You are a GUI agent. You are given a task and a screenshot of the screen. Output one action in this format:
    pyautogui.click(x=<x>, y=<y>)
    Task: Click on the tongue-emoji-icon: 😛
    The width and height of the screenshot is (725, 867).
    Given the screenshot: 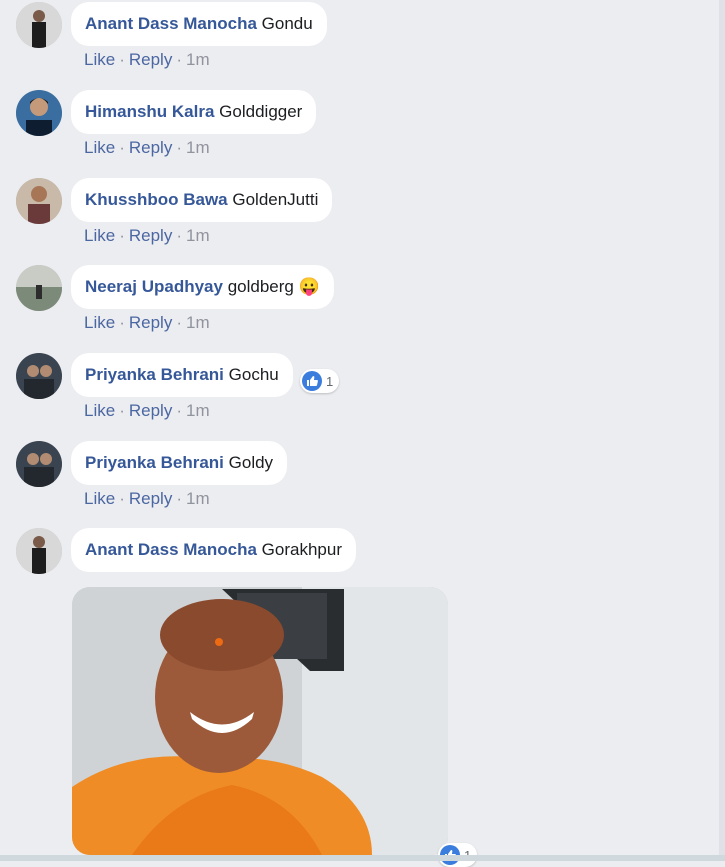 What is the action you would take?
    pyautogui.click(x=309, y=286)
    